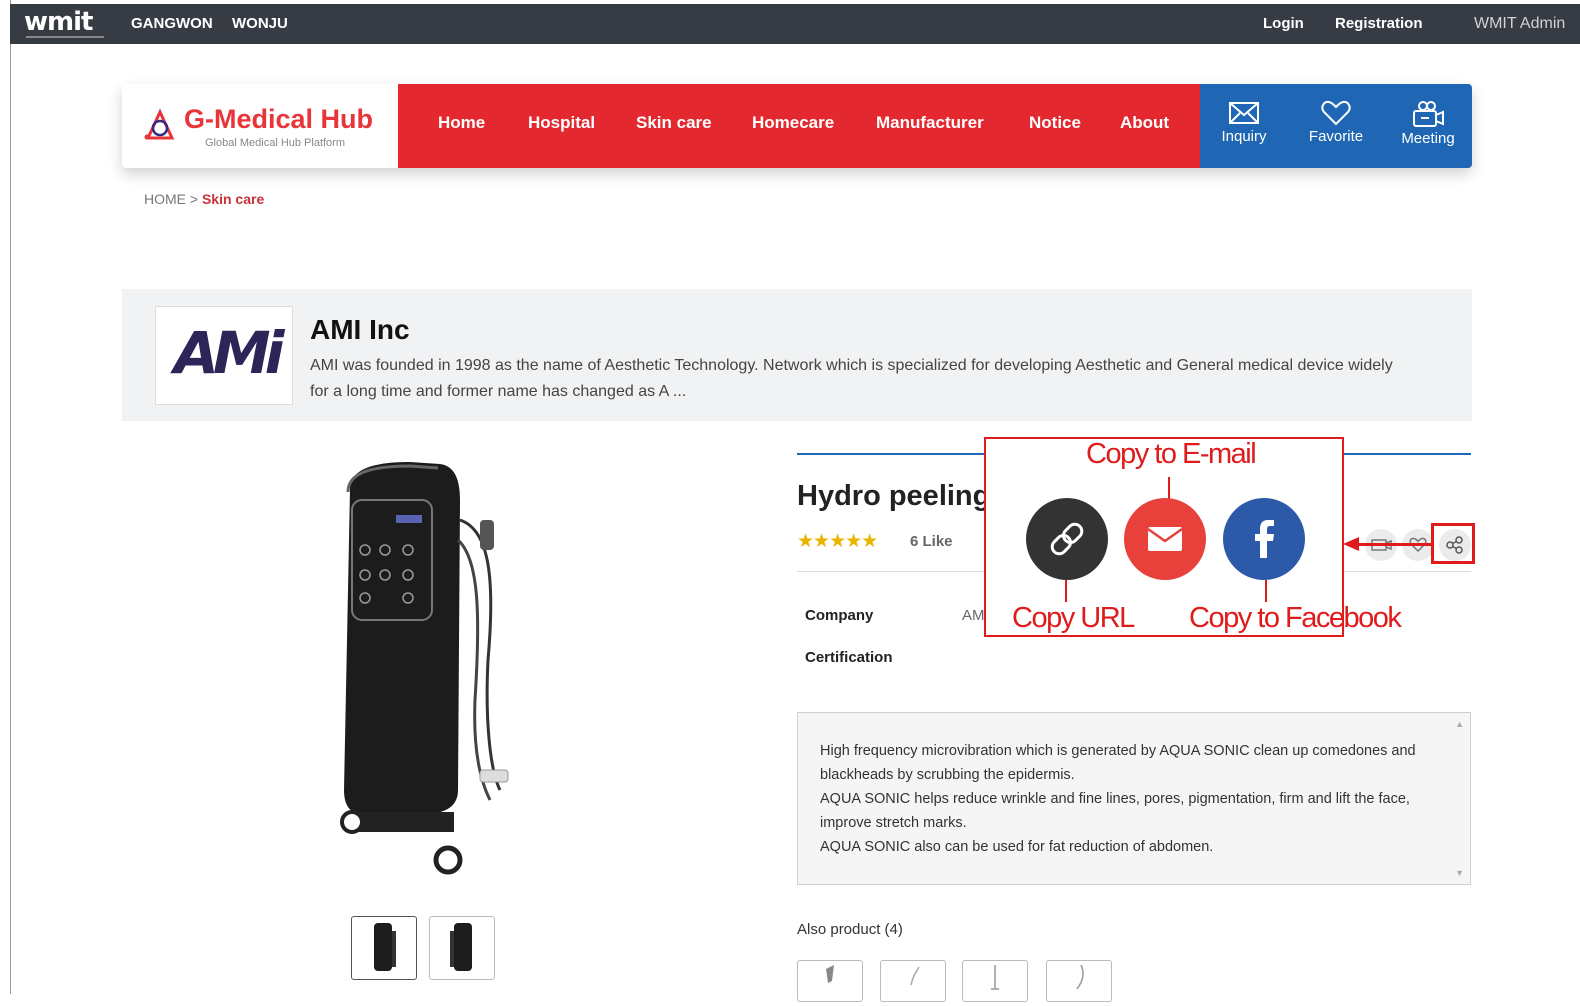 The width and height of the screenshot is (1580, 1006). Describe the element at coordinates (973, 615) in the screenshot. I see `company-value: AM` at that location.